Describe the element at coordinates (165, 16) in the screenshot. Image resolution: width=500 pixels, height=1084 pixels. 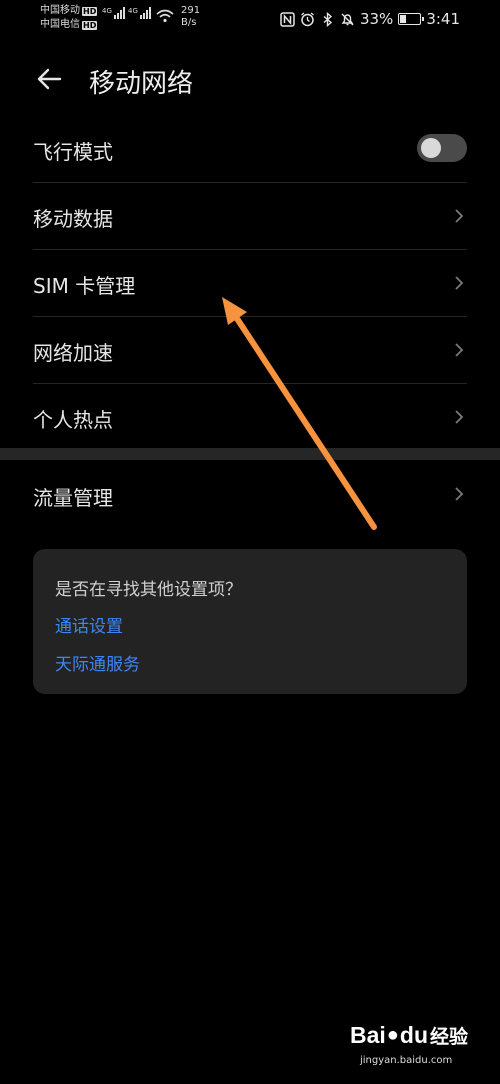
I see `wifi-icon` at that location.